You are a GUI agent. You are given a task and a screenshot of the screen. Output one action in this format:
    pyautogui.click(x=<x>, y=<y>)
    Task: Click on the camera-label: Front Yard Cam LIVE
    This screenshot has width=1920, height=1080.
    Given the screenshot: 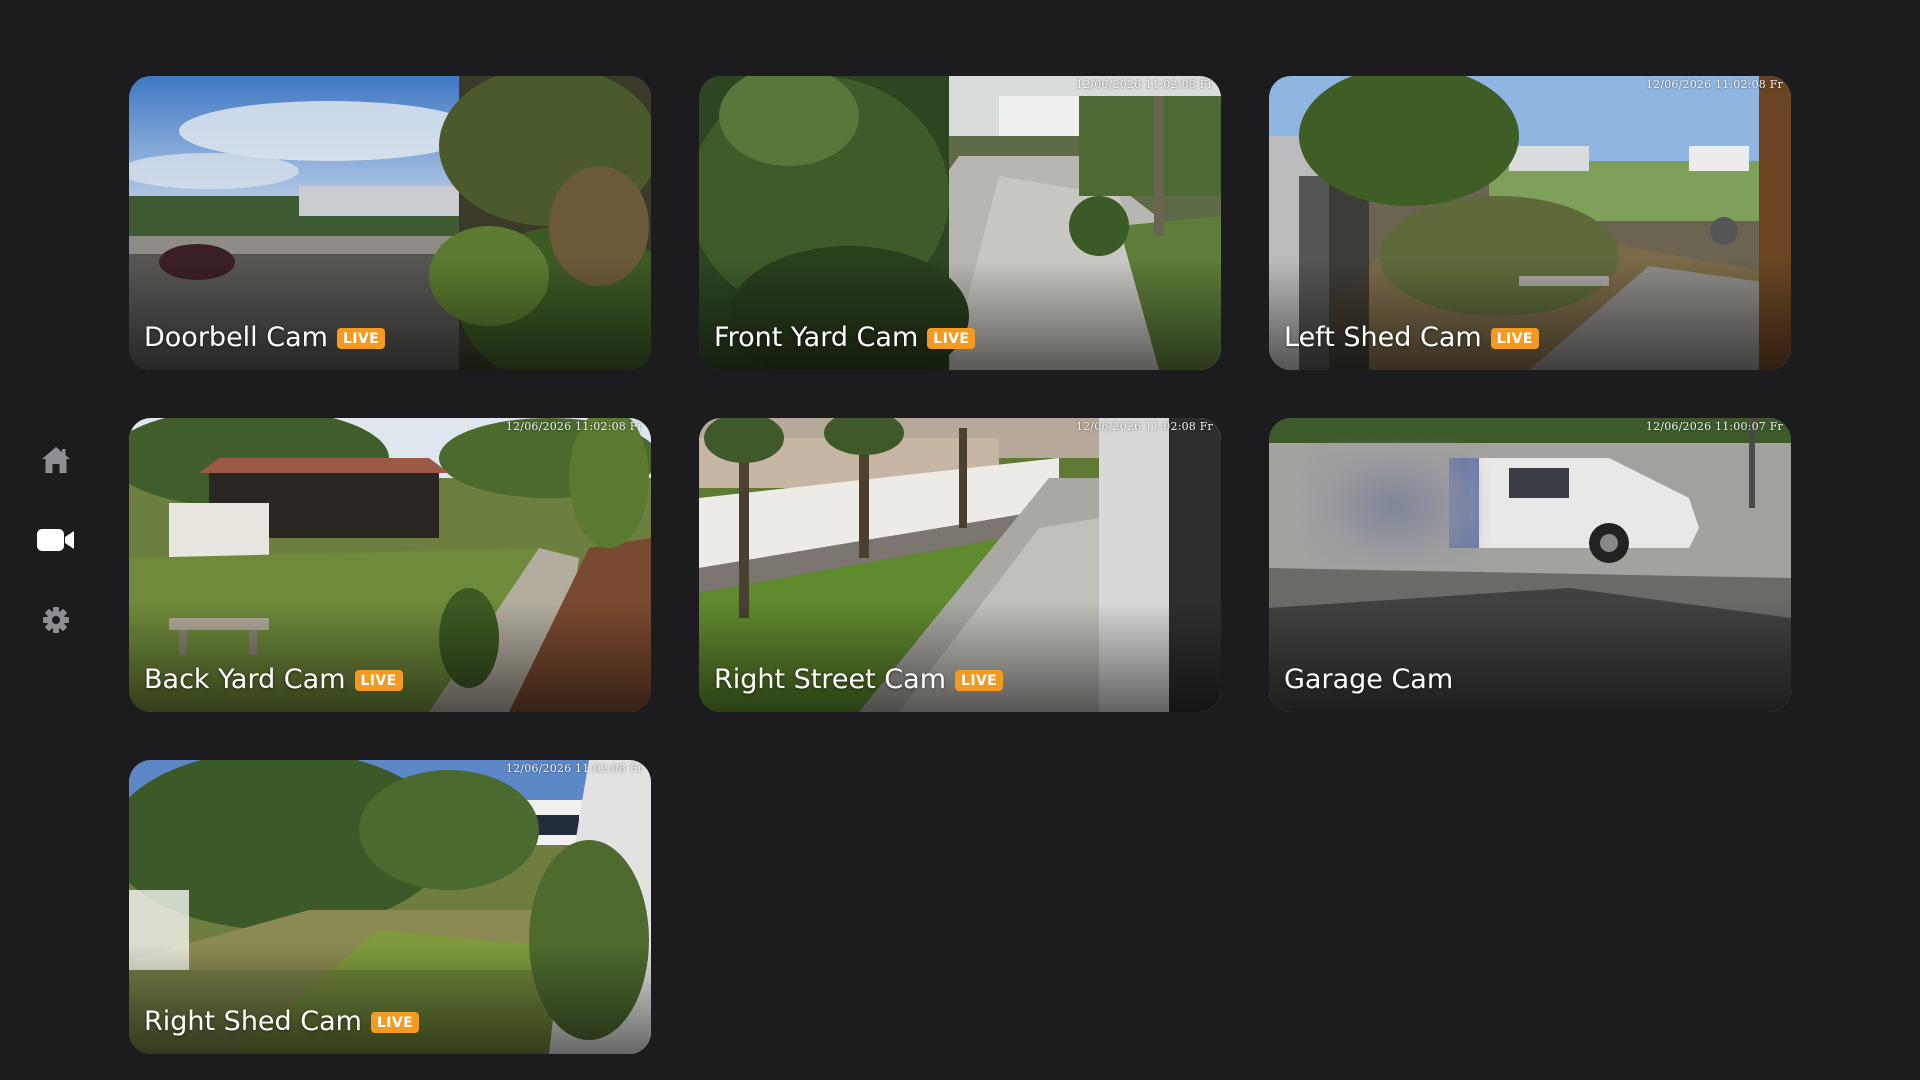 What is the action you would take?
    pyautogui.click(x=845, y=338)
    